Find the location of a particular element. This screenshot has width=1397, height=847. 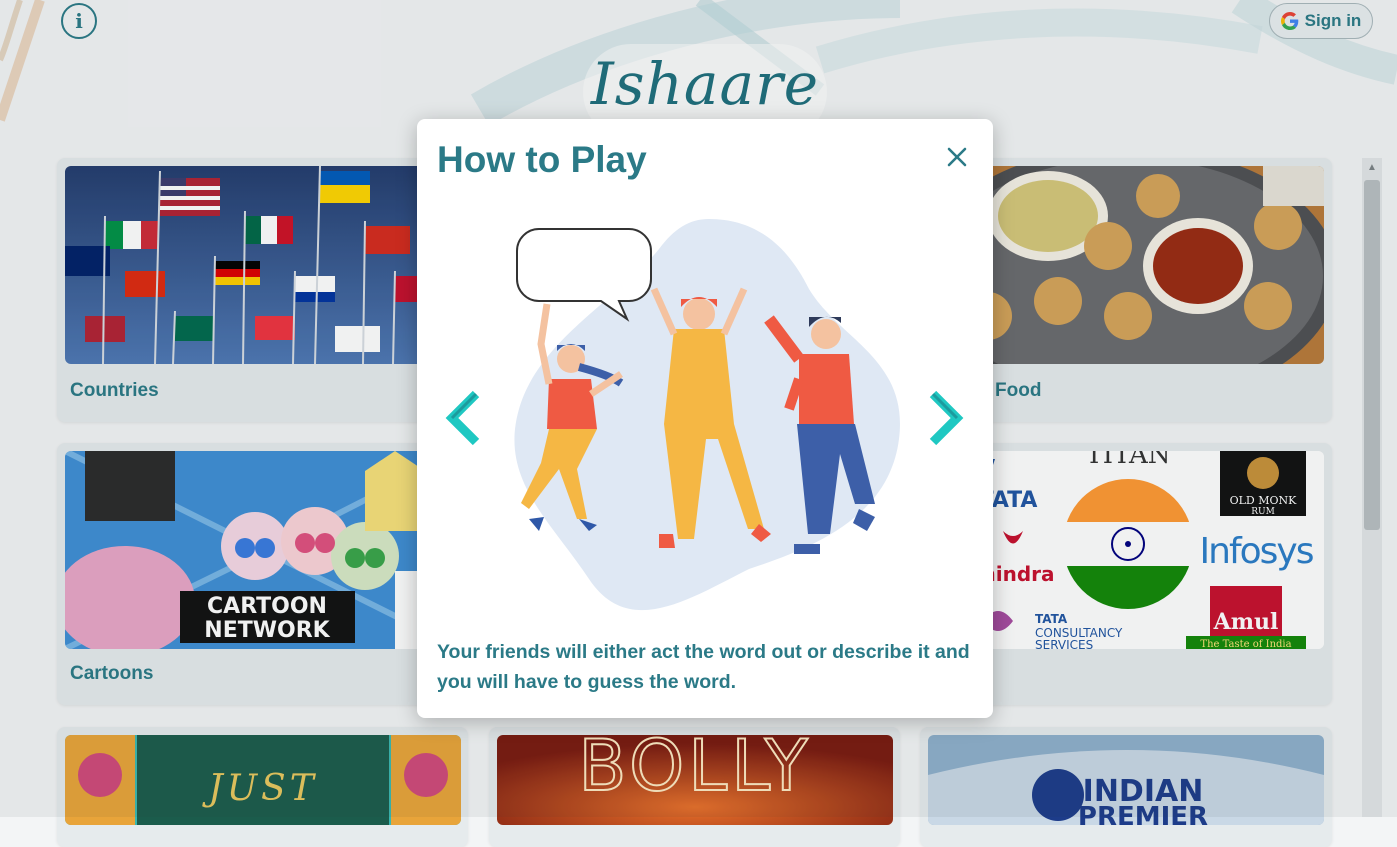

chevron-right-icon is located at coordinates (945, 418).